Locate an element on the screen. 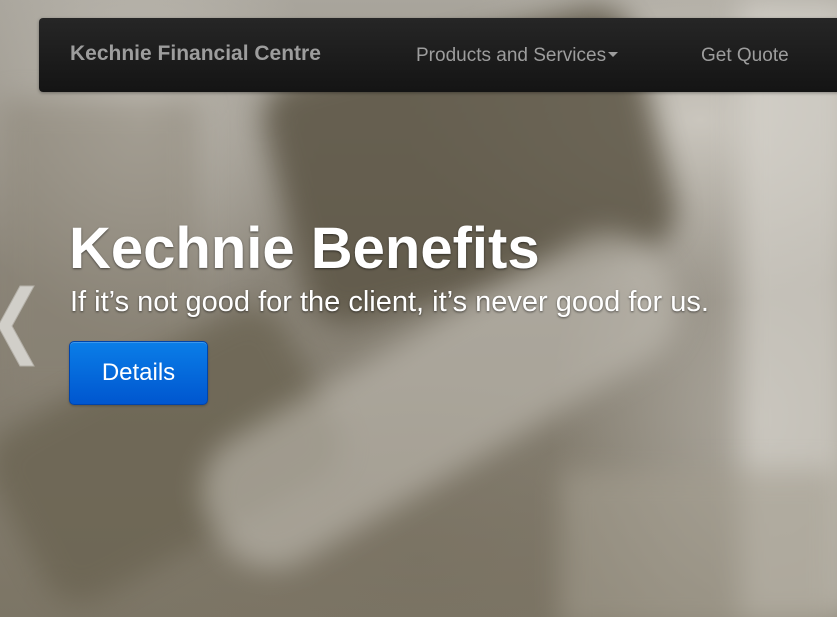  caret-down-icon is located at coordinates (613, 54).